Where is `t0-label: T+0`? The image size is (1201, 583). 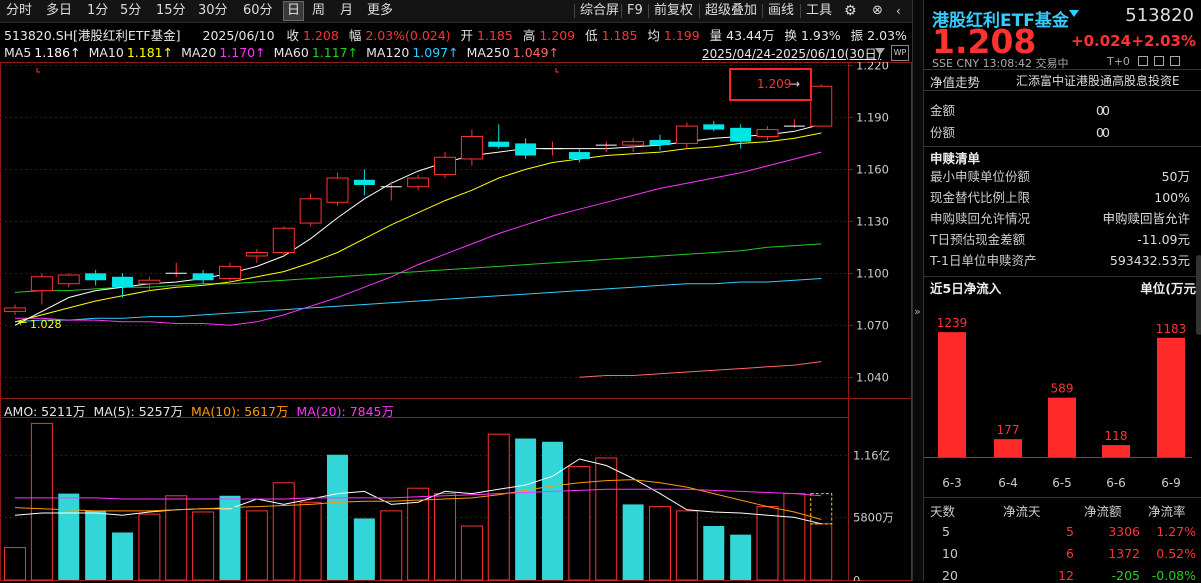 t0-label: T+0 is located at coordinates (1118, 61).